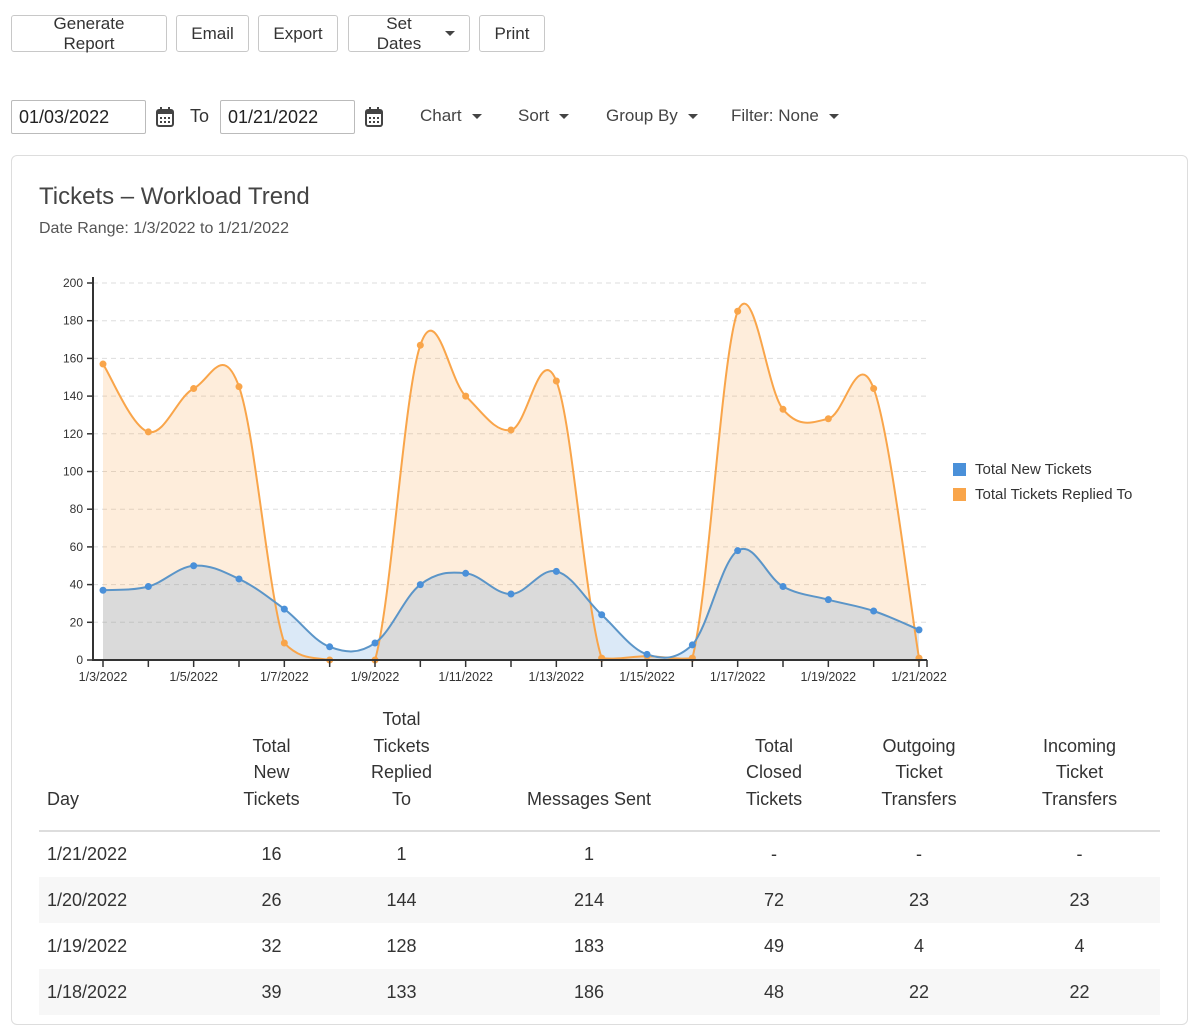 The height and width of the screenshot is (1025, 1200). I want to click on table-cell: 23, so click(919, 900).